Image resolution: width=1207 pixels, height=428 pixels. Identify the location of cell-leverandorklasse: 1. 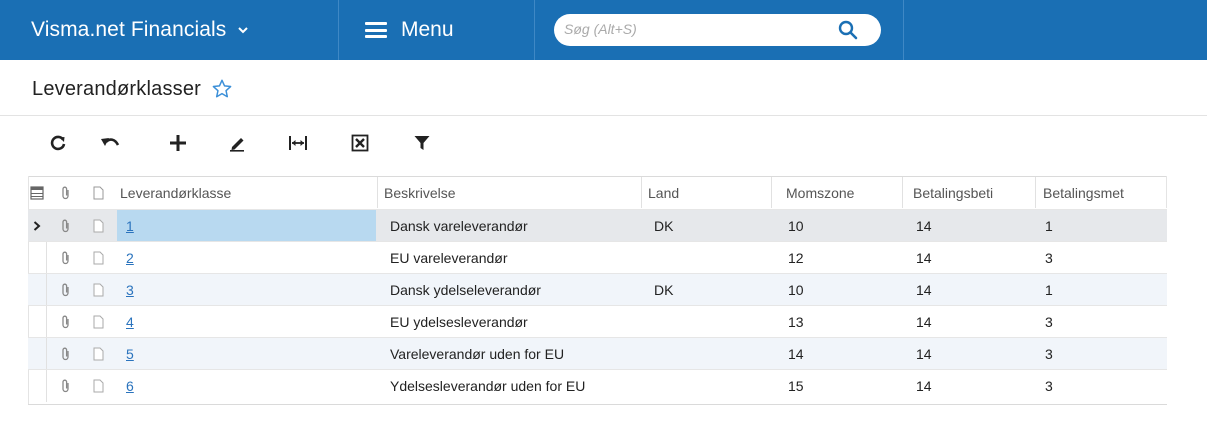
(130, 226).